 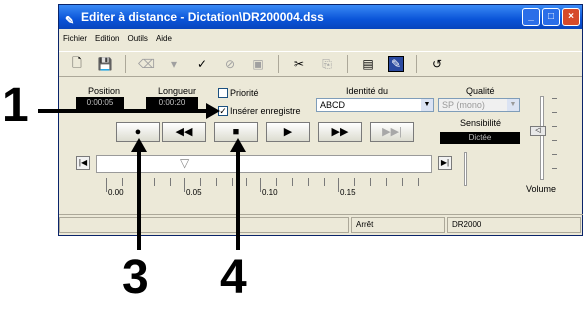 What do you see at coordinates (230, 64) in the screenshot?
I see `cancel-icon: ⊘` at bounding box center [230, 64].